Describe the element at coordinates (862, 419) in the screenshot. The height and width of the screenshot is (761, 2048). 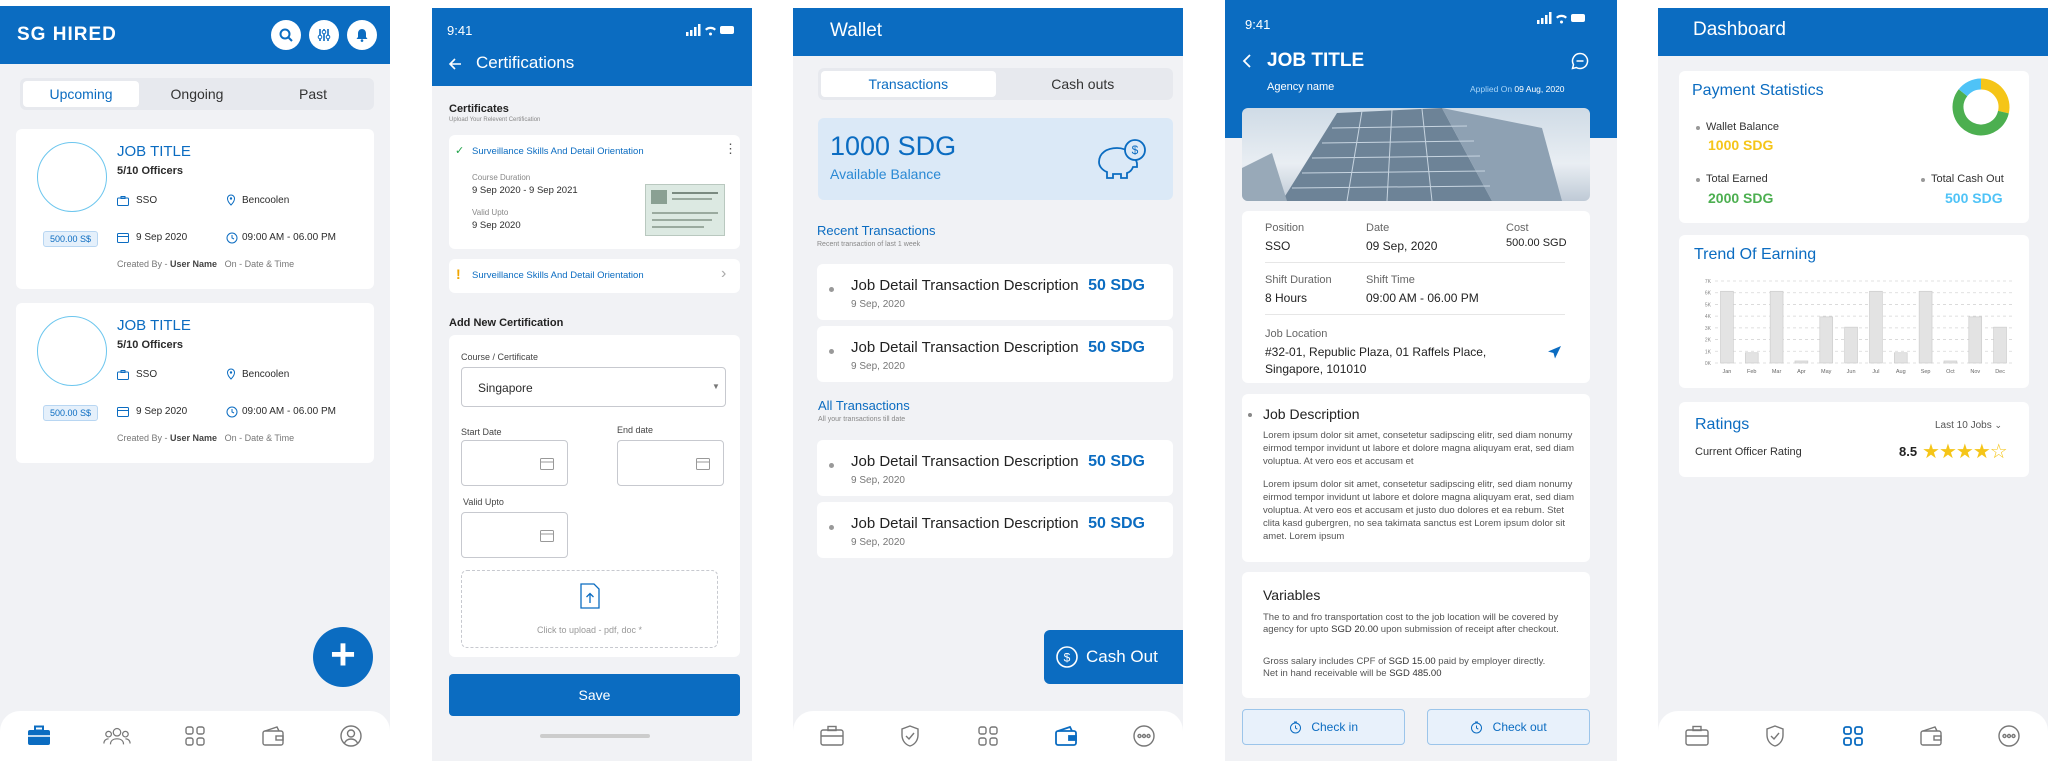
I see `all-subtitle: All your transactions till date` at that location.